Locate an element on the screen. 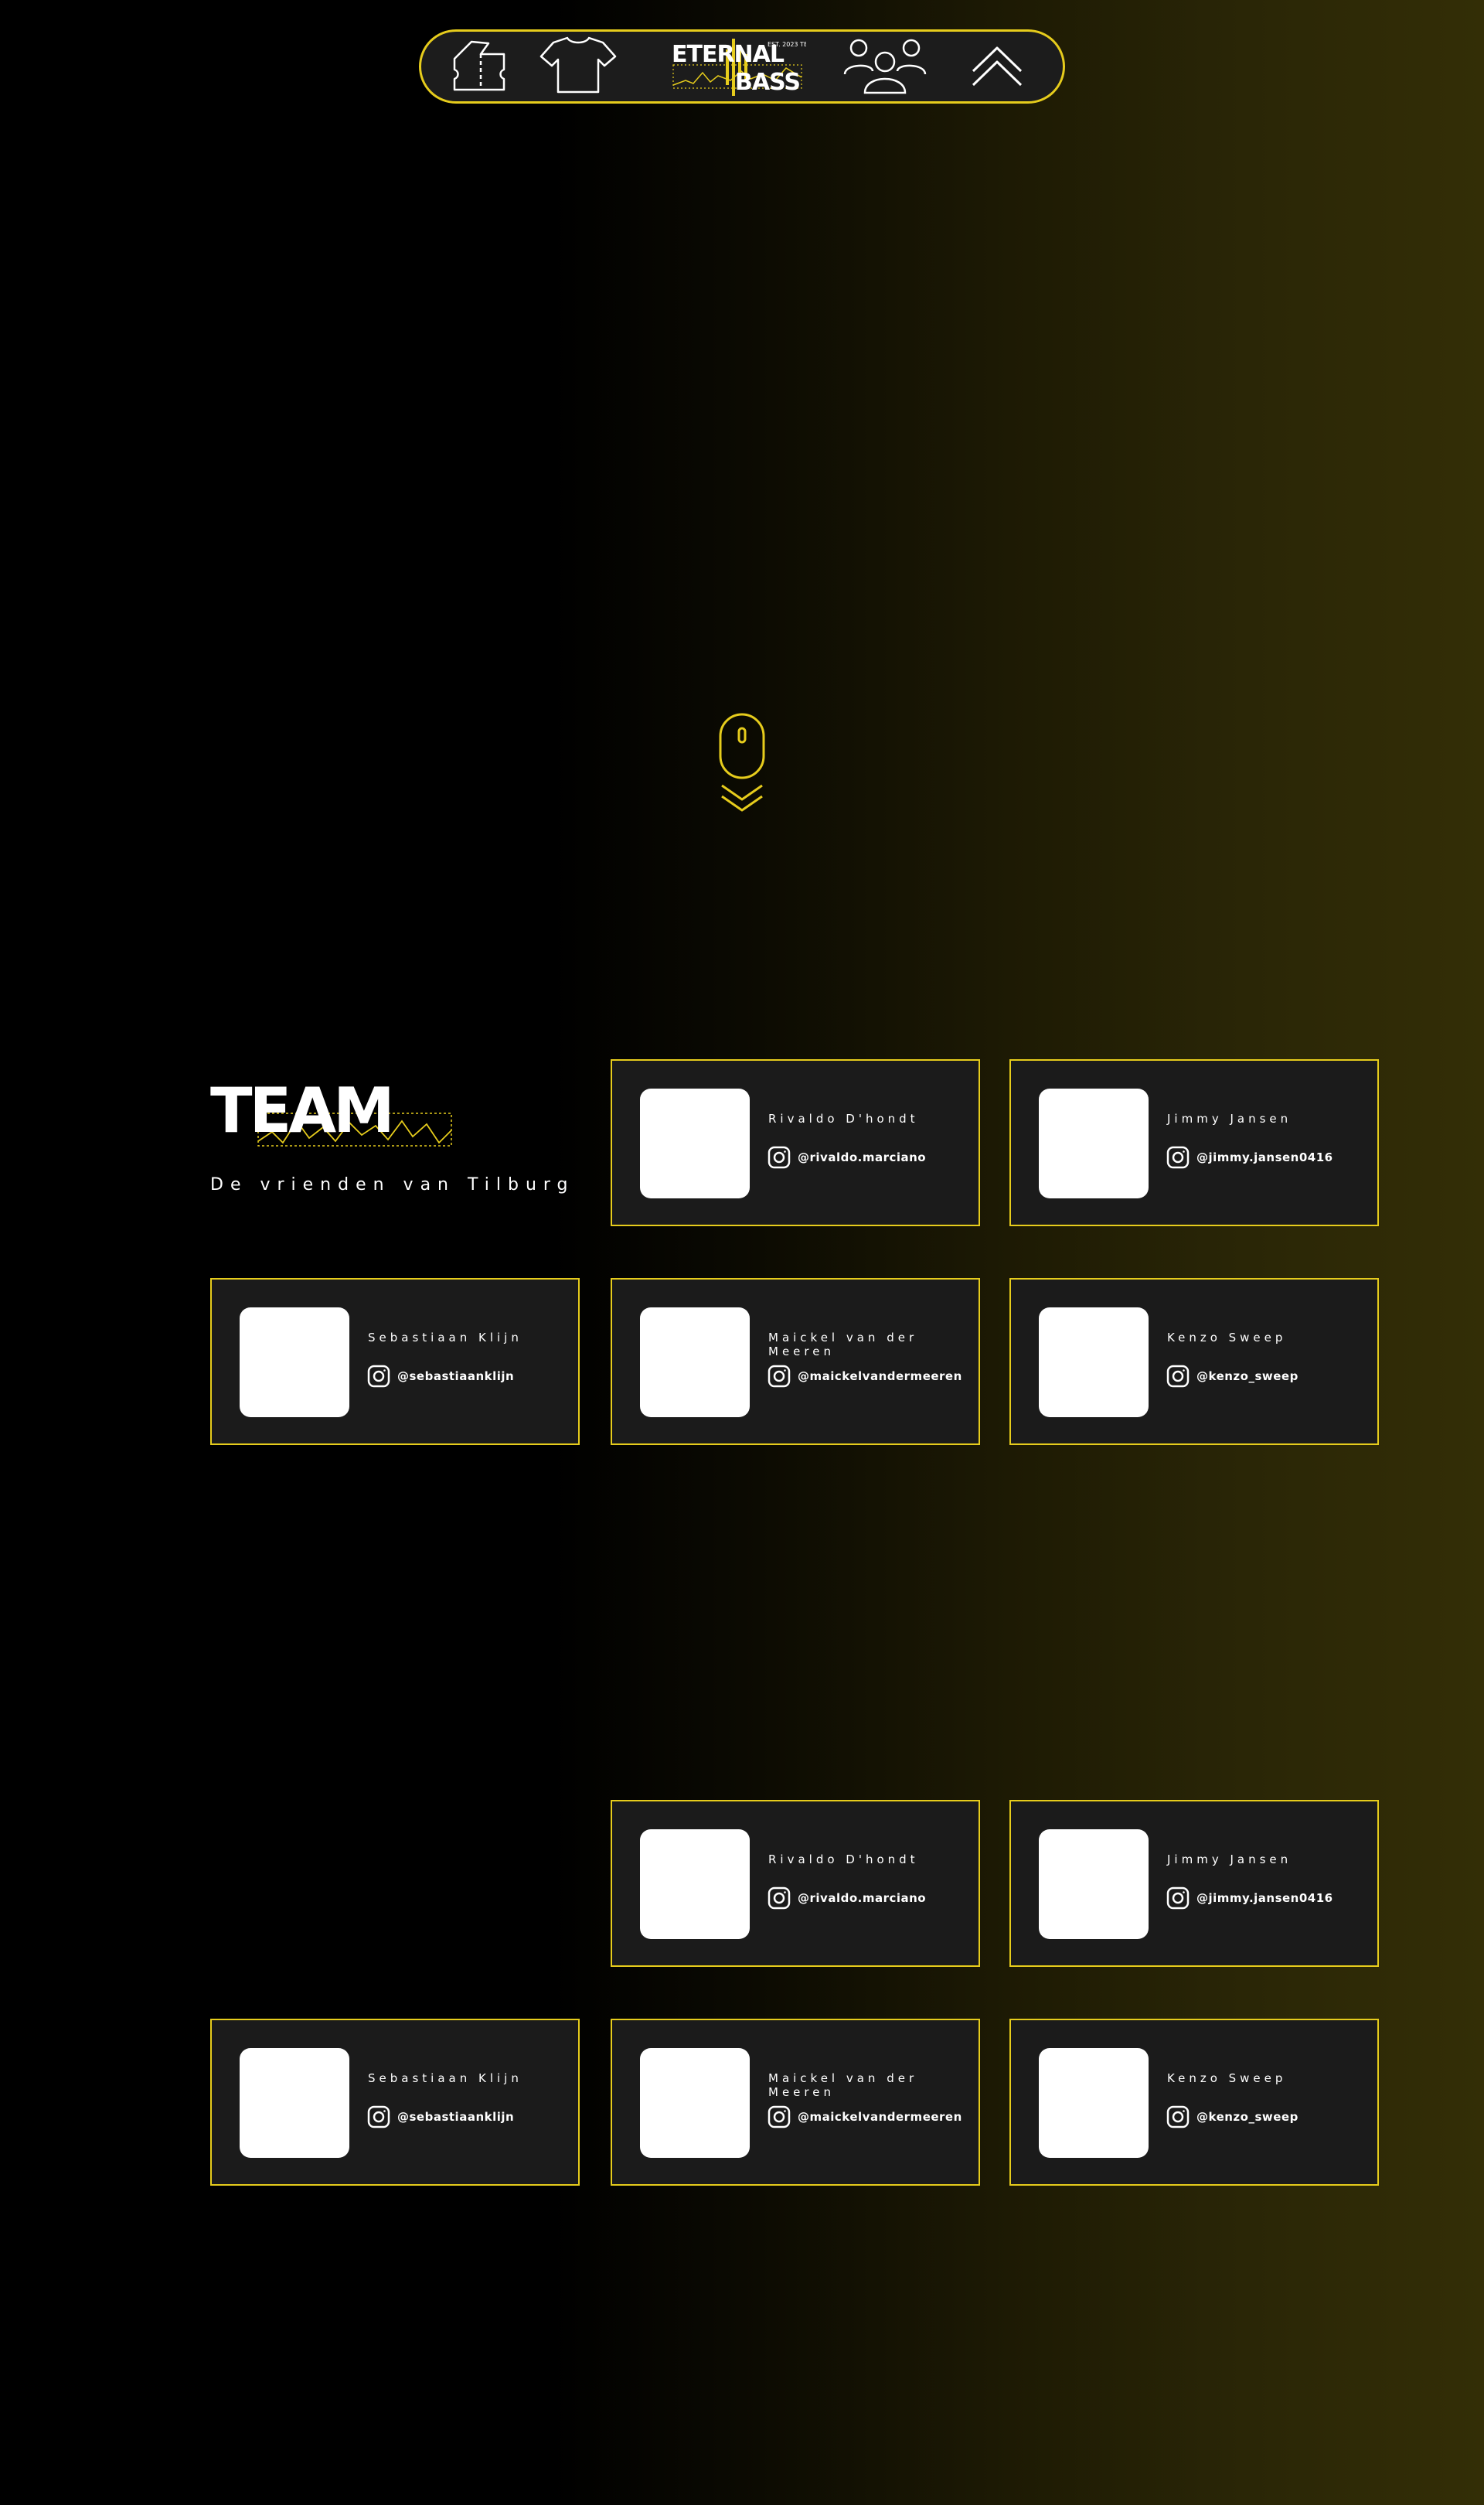 This screenshot has height=2505, width=1484. scroll-down-indicator is located at coordinates (742, 761).